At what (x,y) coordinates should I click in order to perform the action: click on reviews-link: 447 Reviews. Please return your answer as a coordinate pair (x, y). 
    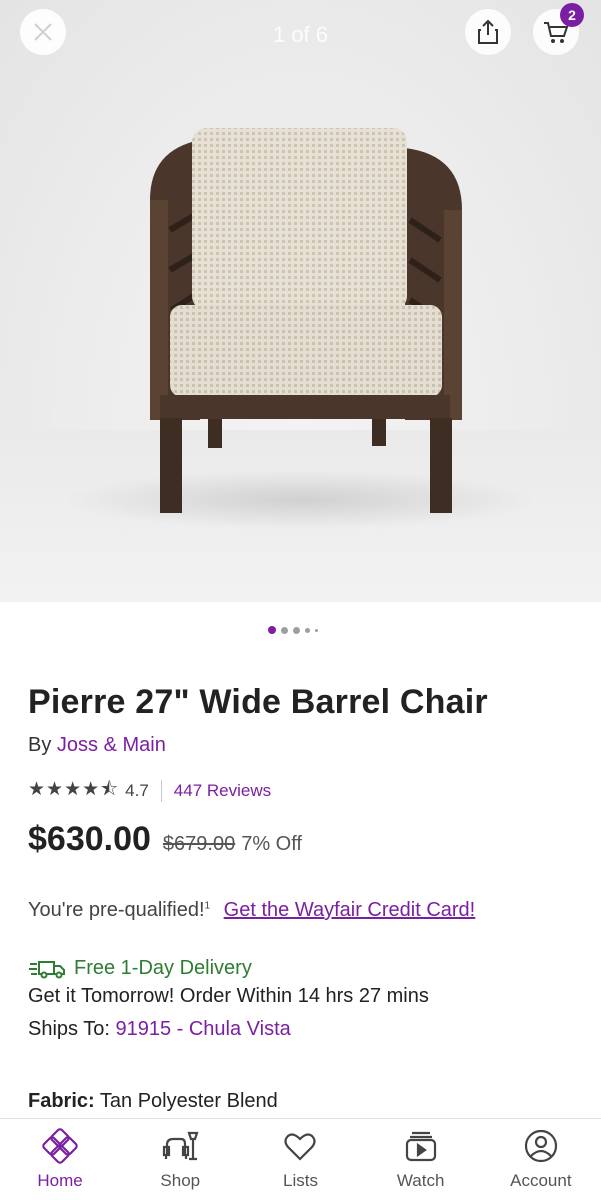
    Looking at the image, I should click on (222, 791).